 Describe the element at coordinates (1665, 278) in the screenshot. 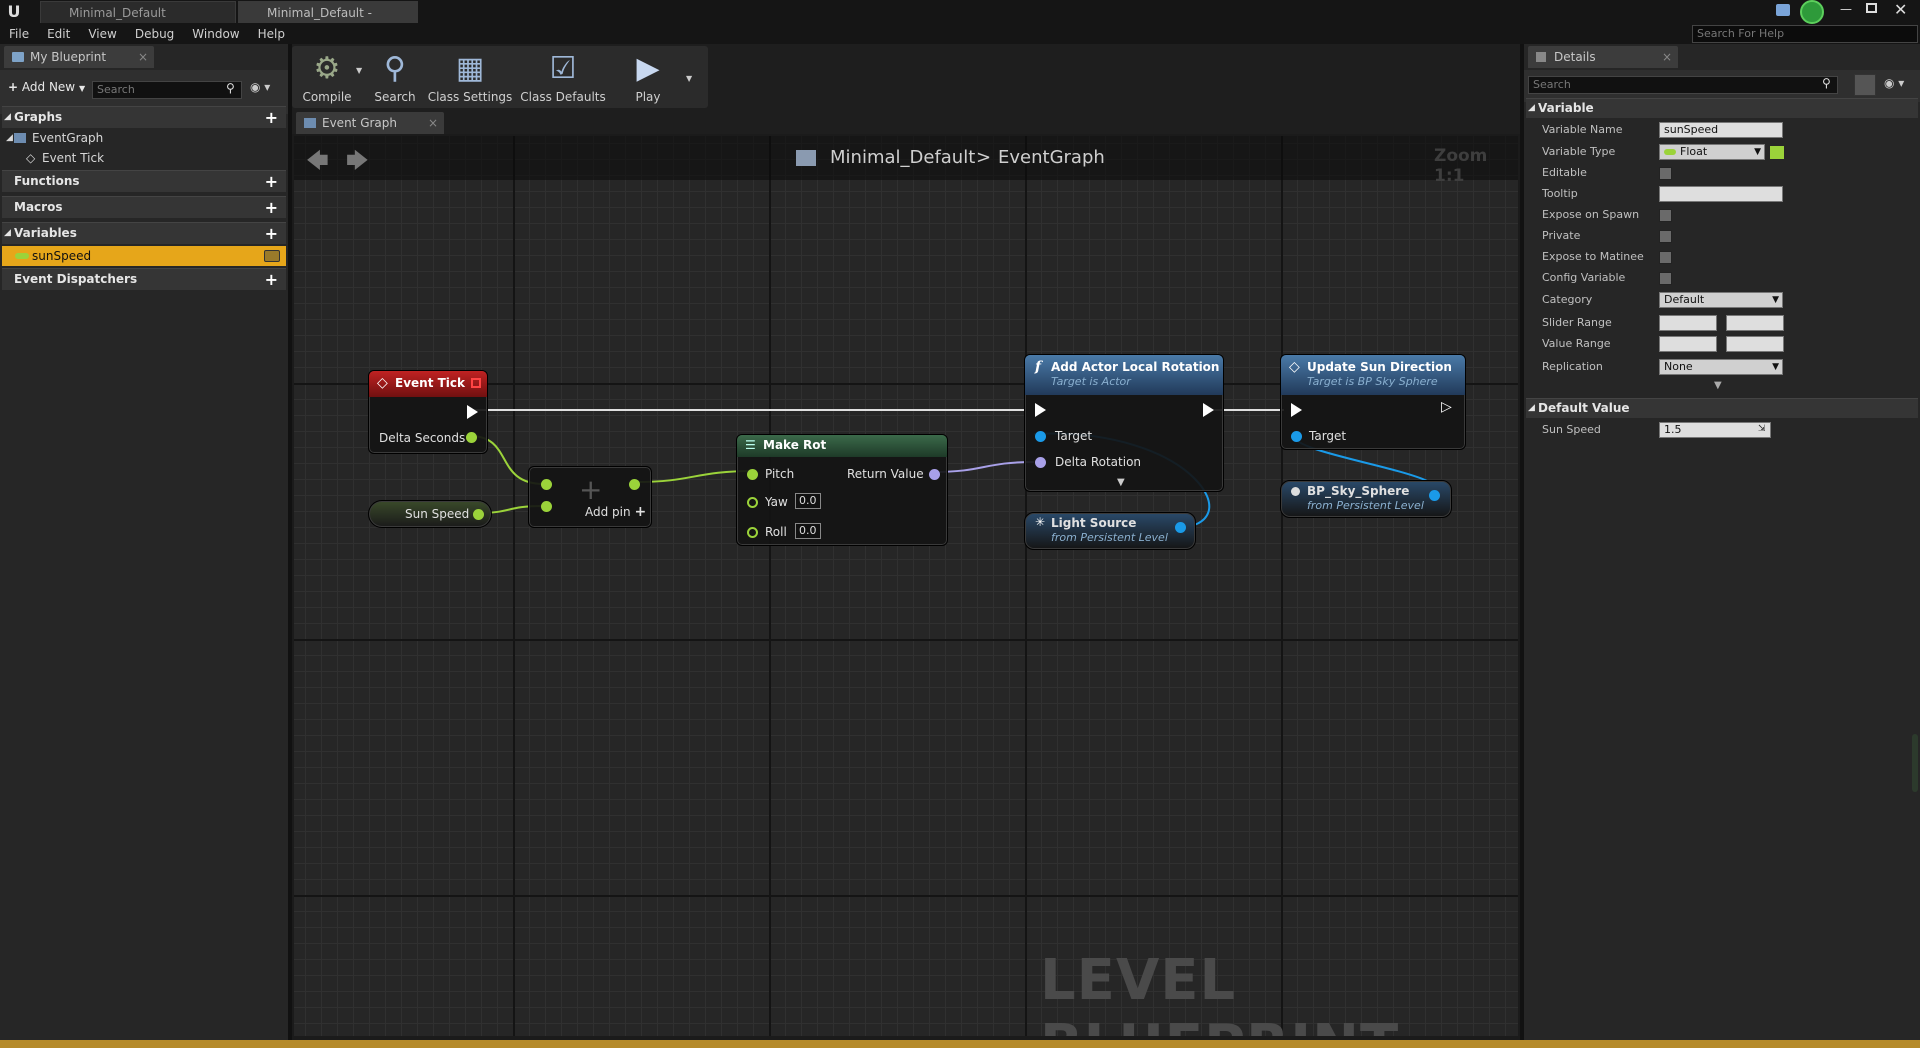

I see `config-variable-checkbox` at that location.